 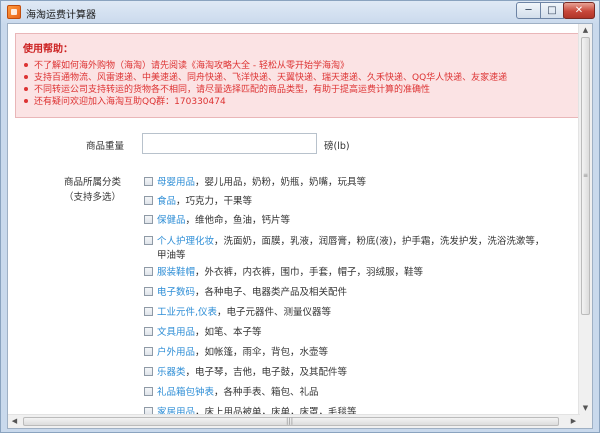 What do you see at coordinates (228, 332) in the screenshot?
I see `category-desc: ，如笔、本子等` at bounding box center [228, 332].